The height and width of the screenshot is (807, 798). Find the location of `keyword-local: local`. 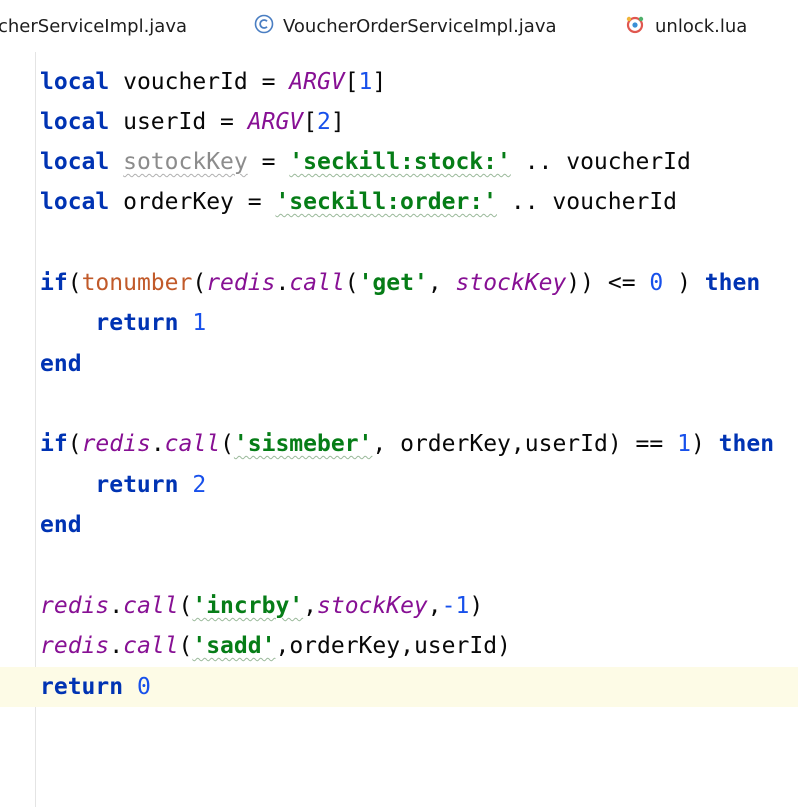

keyword-local: local is located at coordinates (75, 202).